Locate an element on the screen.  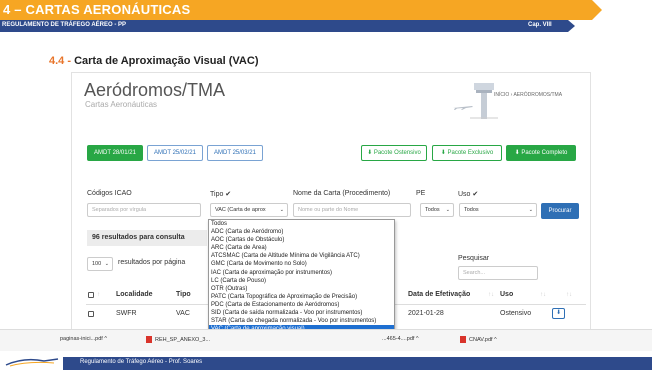
section-number: 4.4 is located at coordinates (57, 61).